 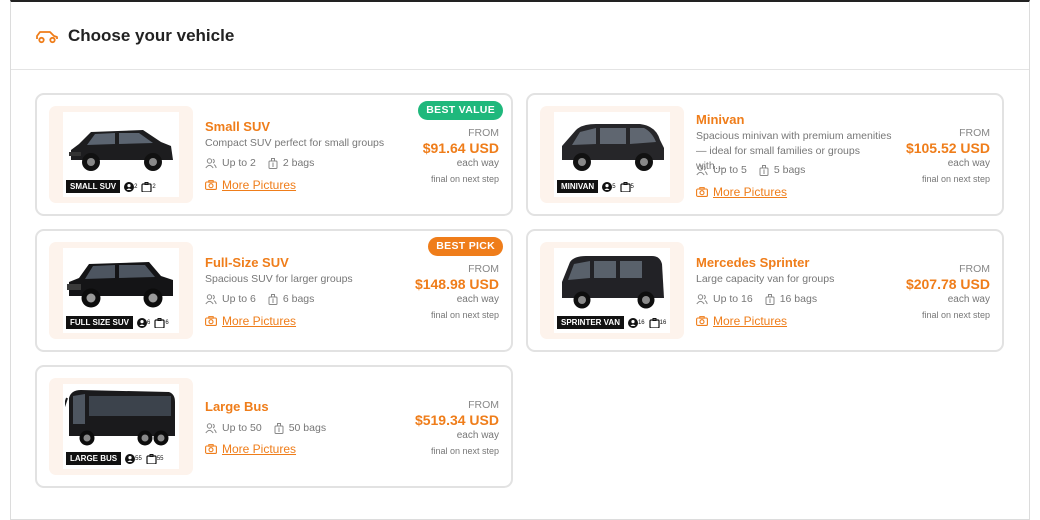 I want to click on thumb-passenger-count: 16, so click(x=636, y=322).